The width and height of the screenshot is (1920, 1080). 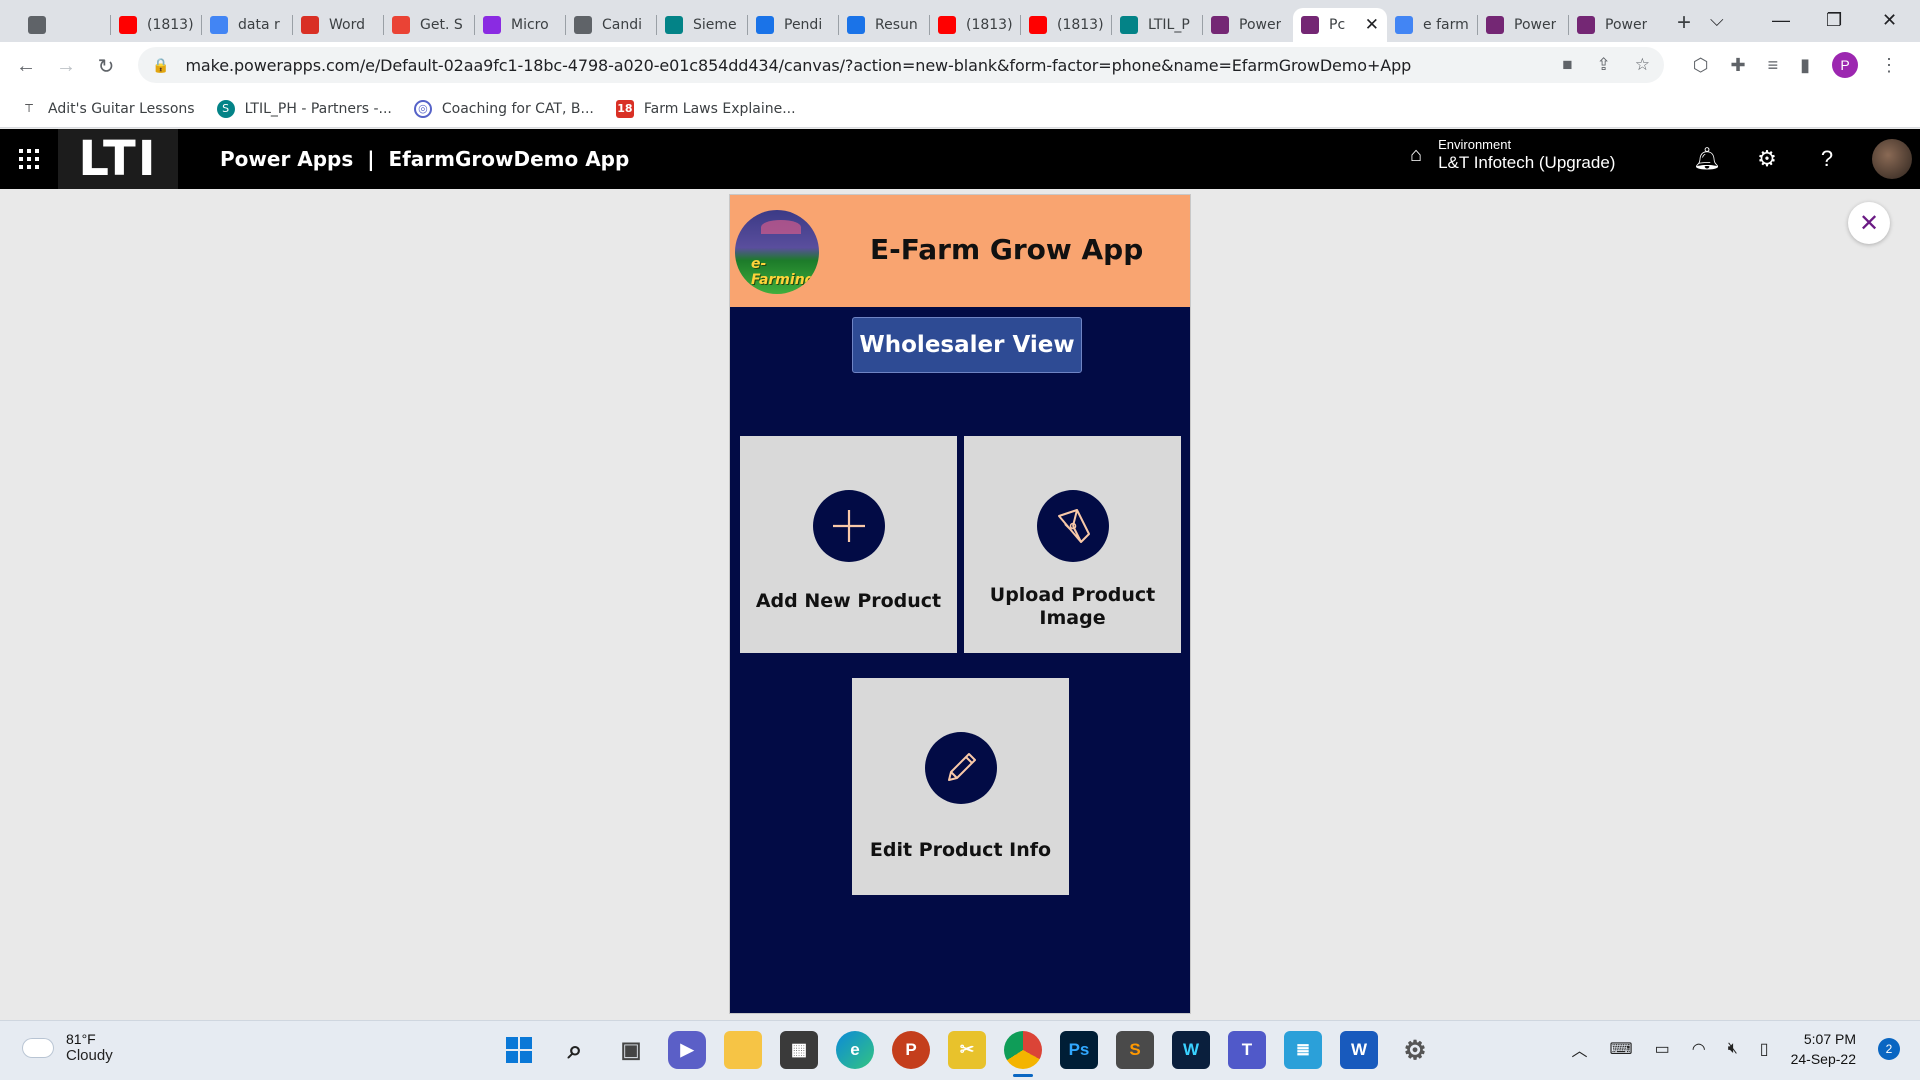 I want to click on volume-muted-icon: 🔇︎, so click(x=1733, y=1049).